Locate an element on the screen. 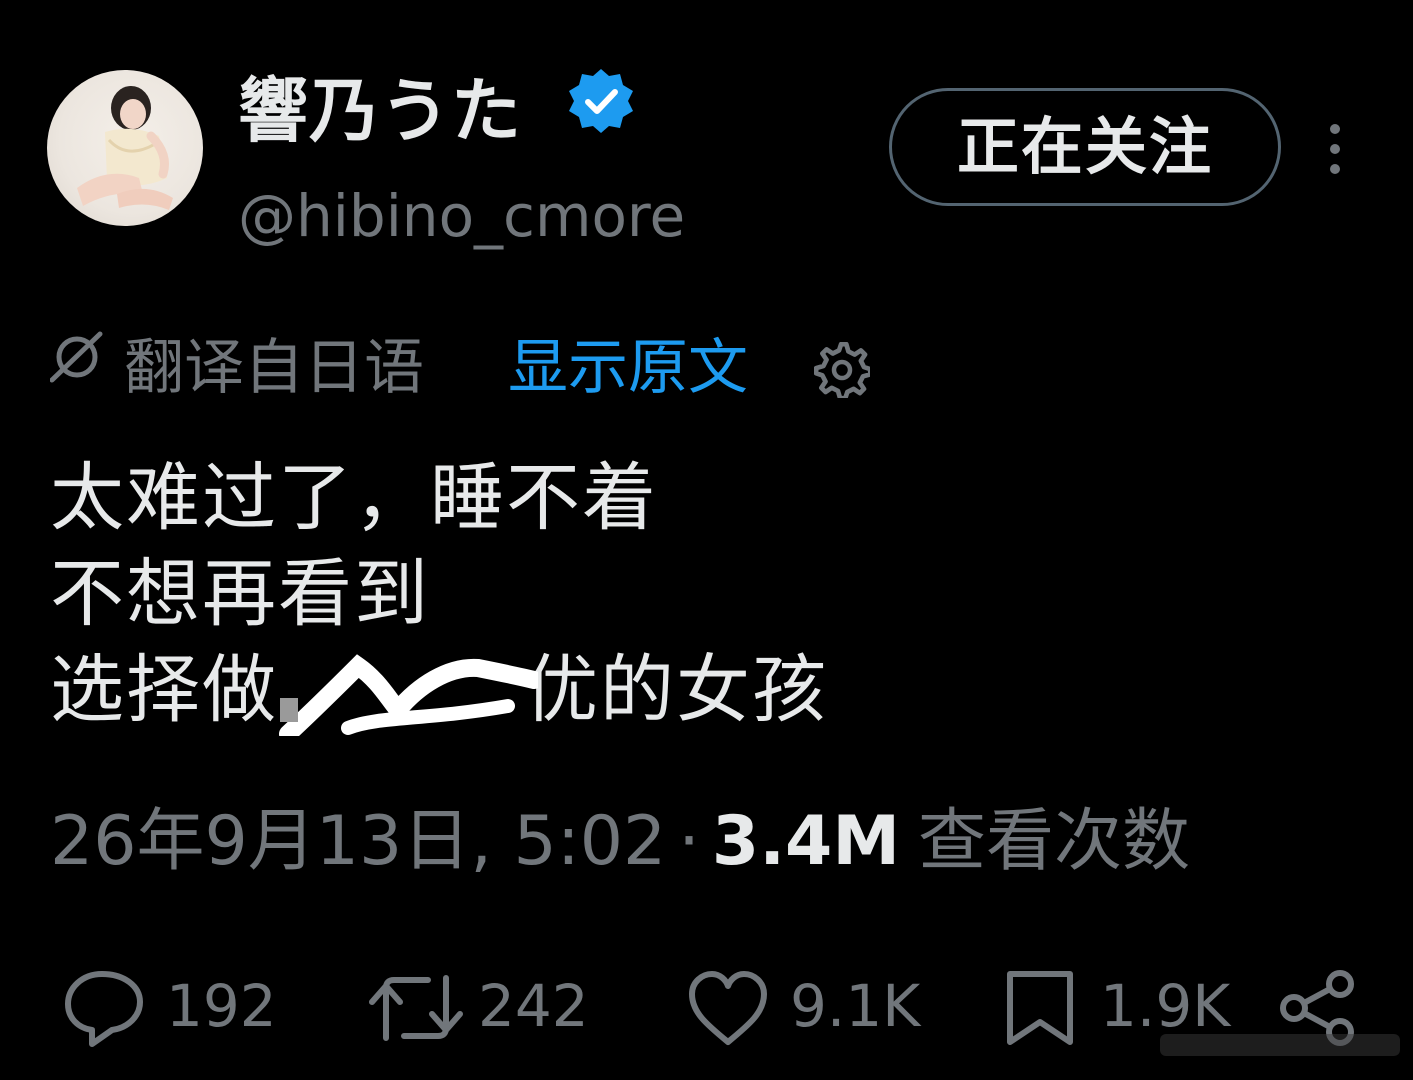 The height and width of the screenshot is (1080, 1413). translate-icon is located at coordinates (76, 357).